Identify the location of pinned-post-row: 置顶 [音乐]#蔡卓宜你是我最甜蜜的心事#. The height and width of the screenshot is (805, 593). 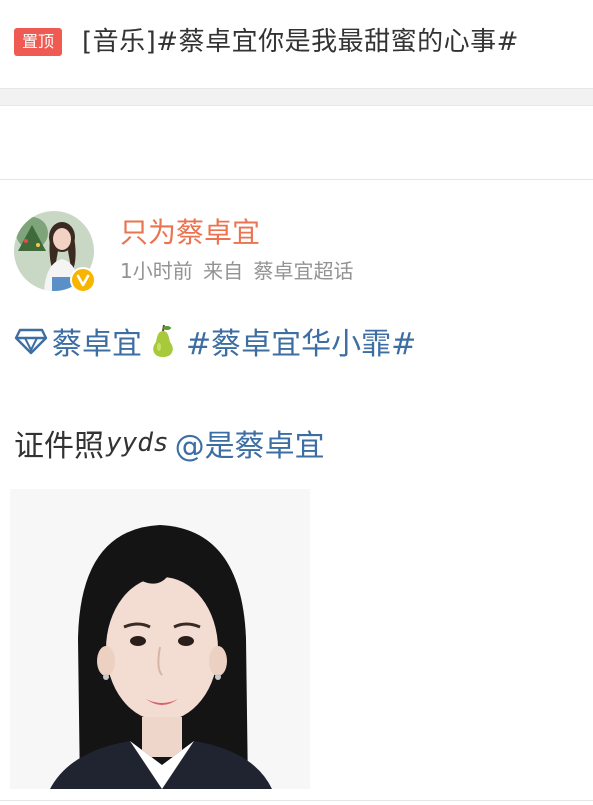
(296, 44).